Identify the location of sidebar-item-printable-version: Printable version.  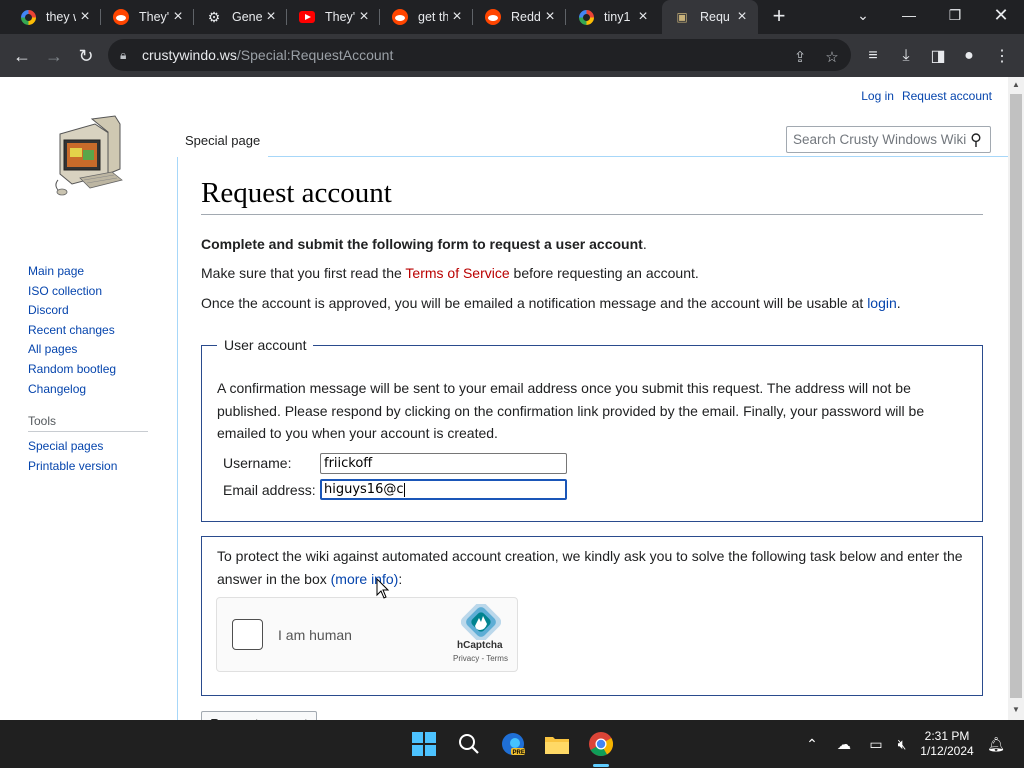
(72, 469).